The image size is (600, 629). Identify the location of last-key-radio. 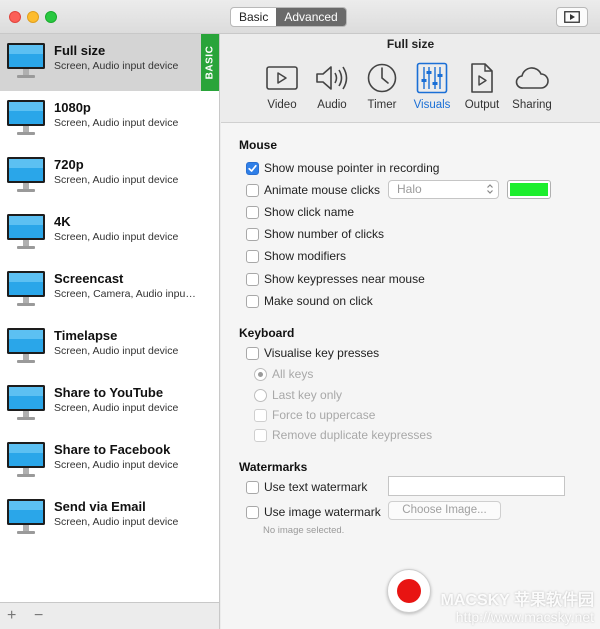
(260, 395).